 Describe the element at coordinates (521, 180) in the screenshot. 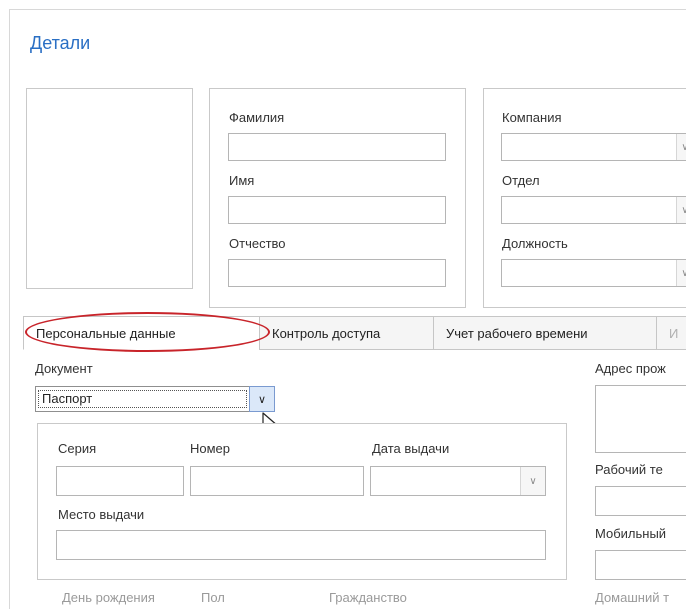

I see `department-label: Отдел` at that location.